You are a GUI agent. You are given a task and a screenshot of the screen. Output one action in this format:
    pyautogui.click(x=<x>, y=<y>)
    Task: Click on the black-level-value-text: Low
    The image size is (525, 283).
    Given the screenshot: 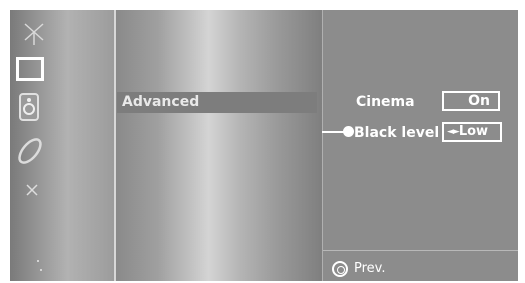 What is the action you would take?
    pyautogui.click(x=473, y=131)
    